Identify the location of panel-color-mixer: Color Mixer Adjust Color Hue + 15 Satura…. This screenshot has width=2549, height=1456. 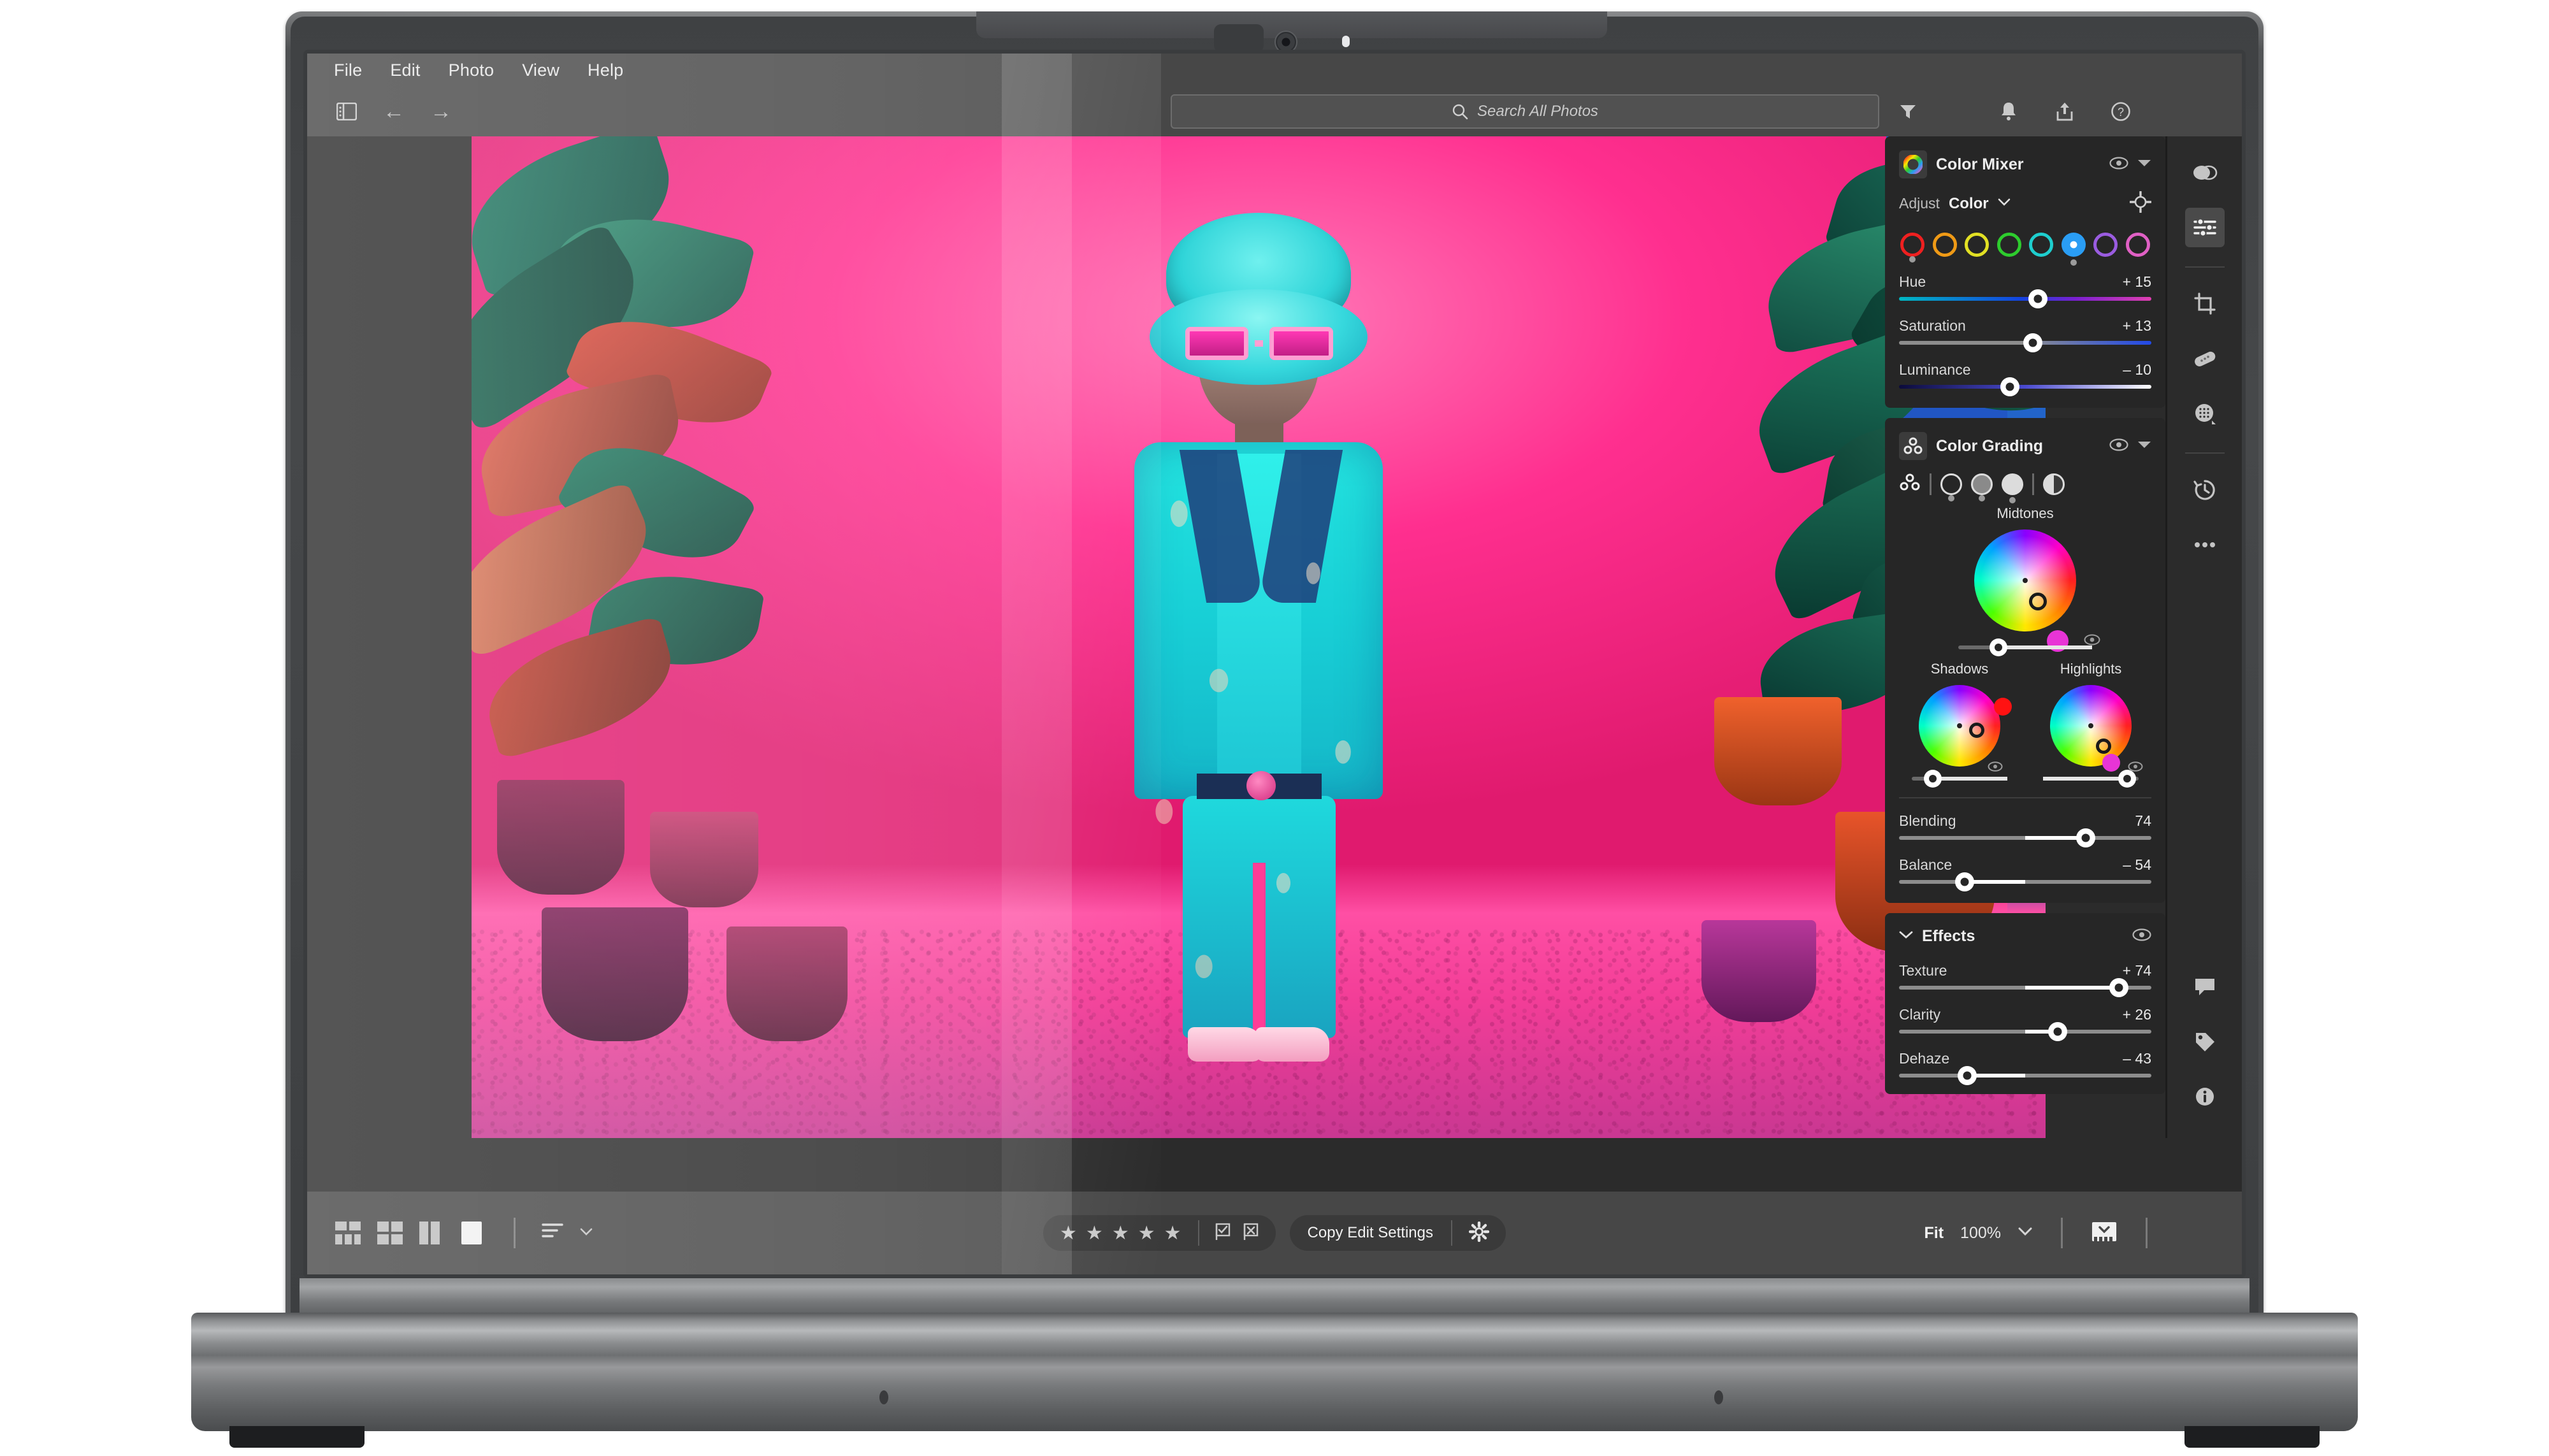
(2025, 272).